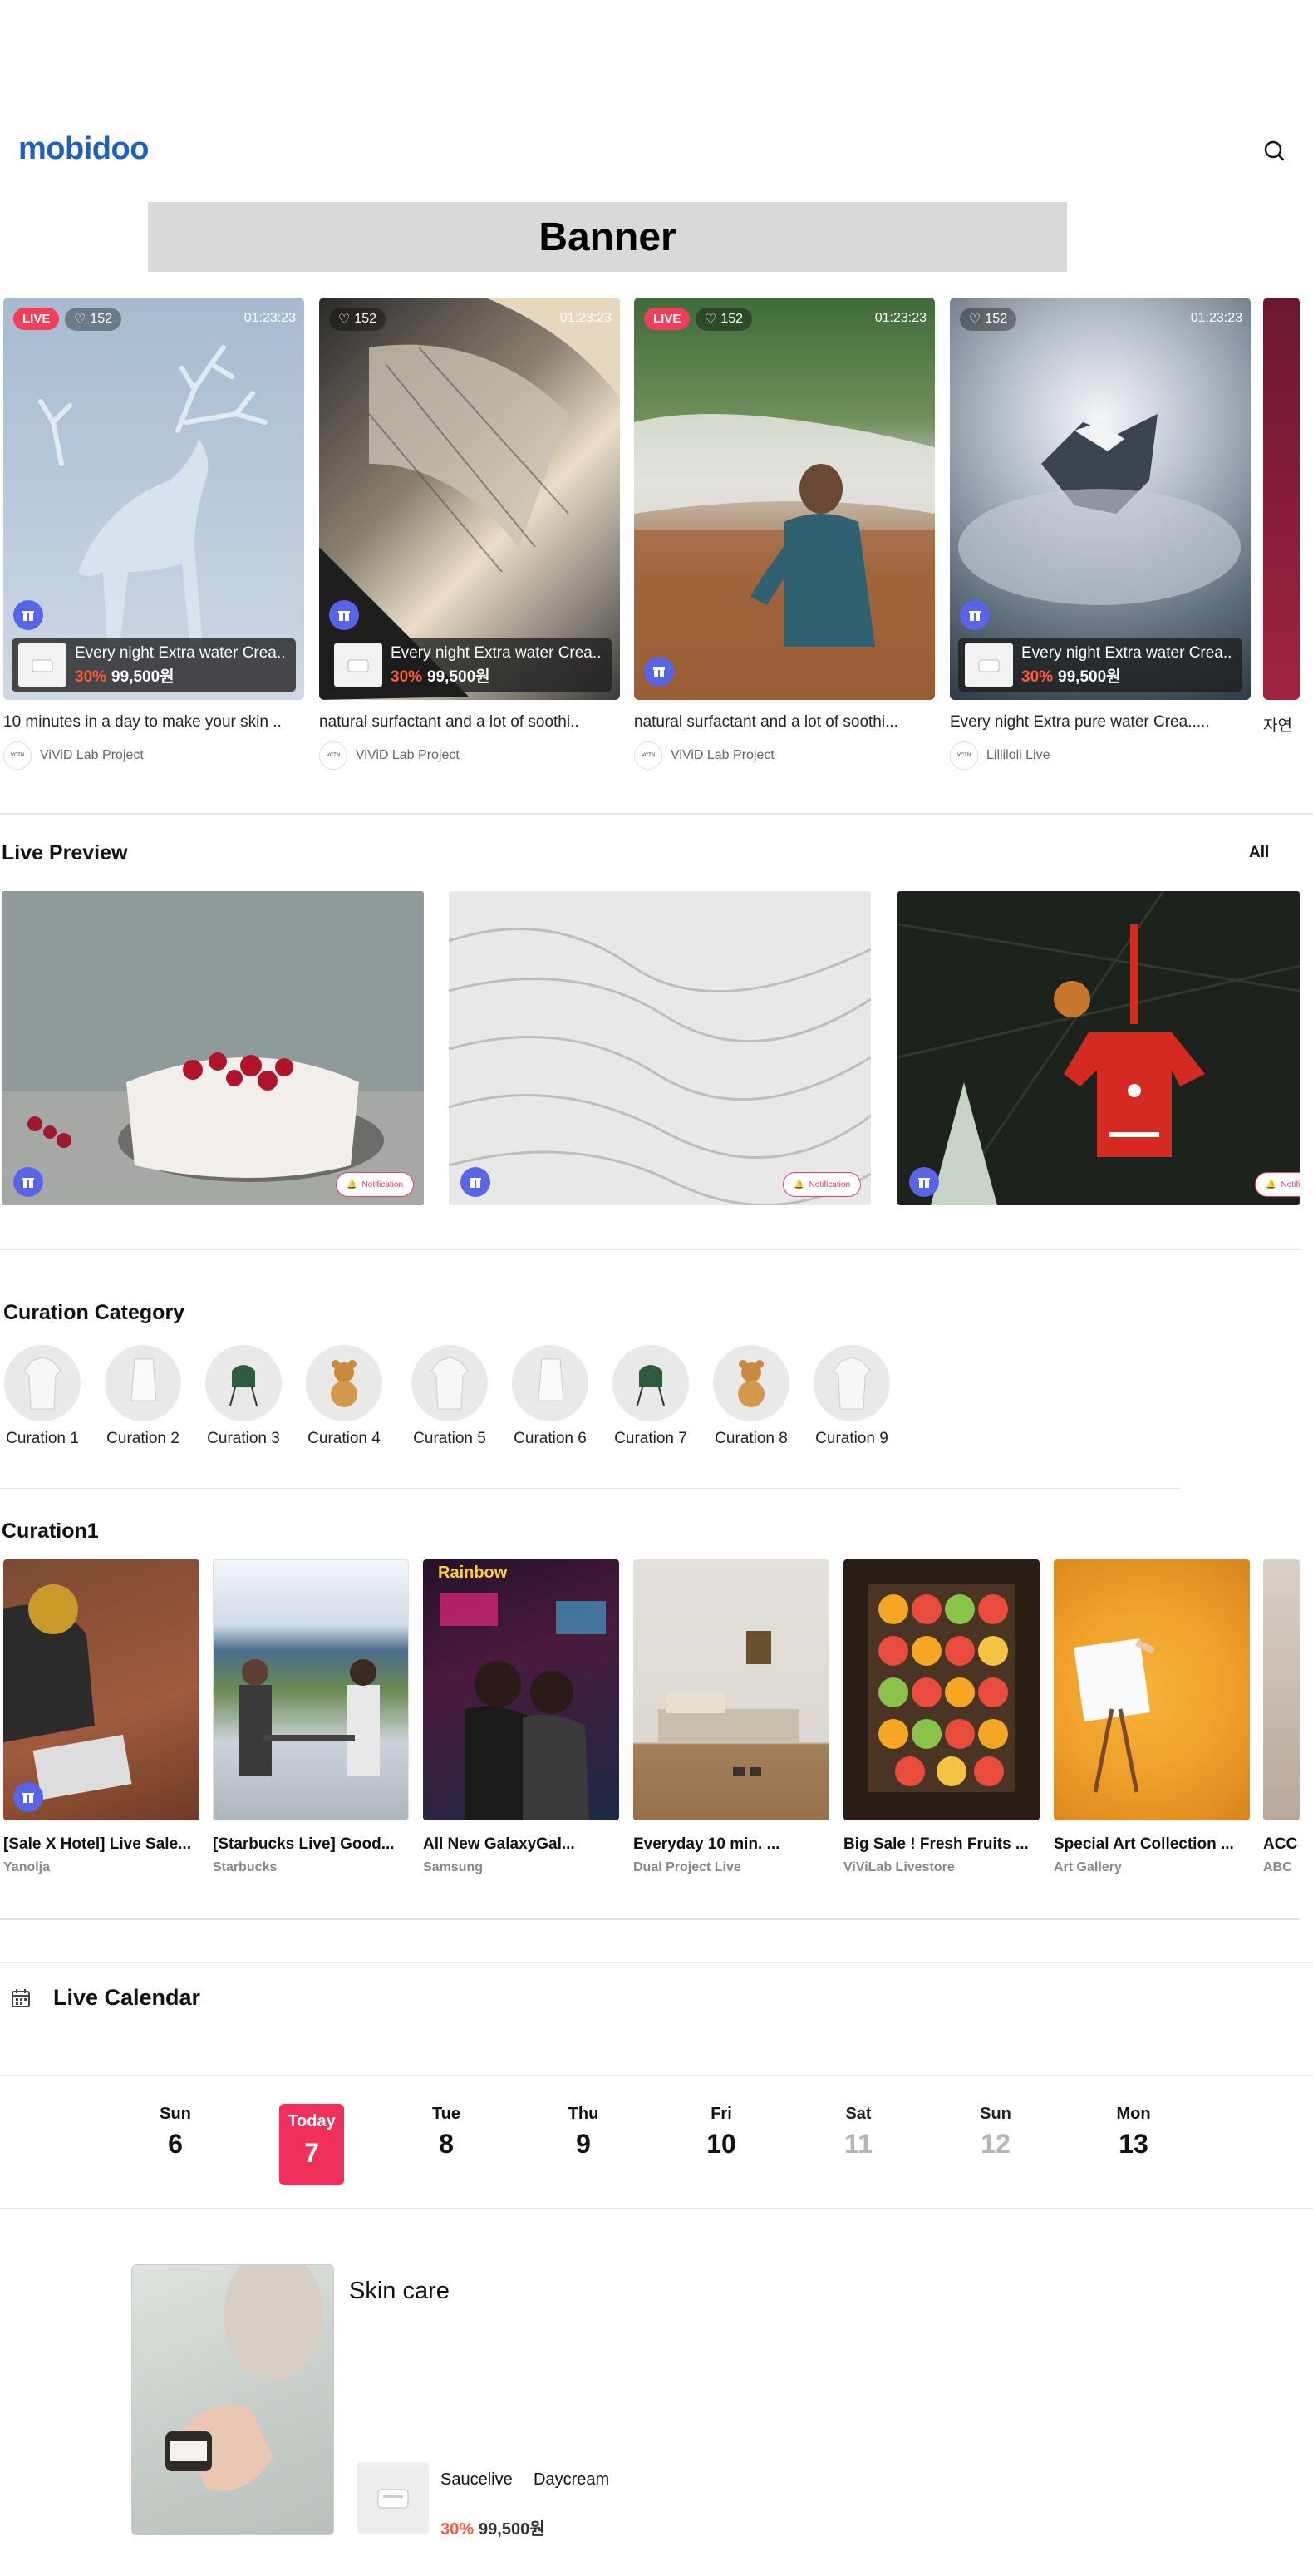 This screenshot has width=1313, height=2576. I want to click on curation-card: ACC ABC, so click(1281, 1717).